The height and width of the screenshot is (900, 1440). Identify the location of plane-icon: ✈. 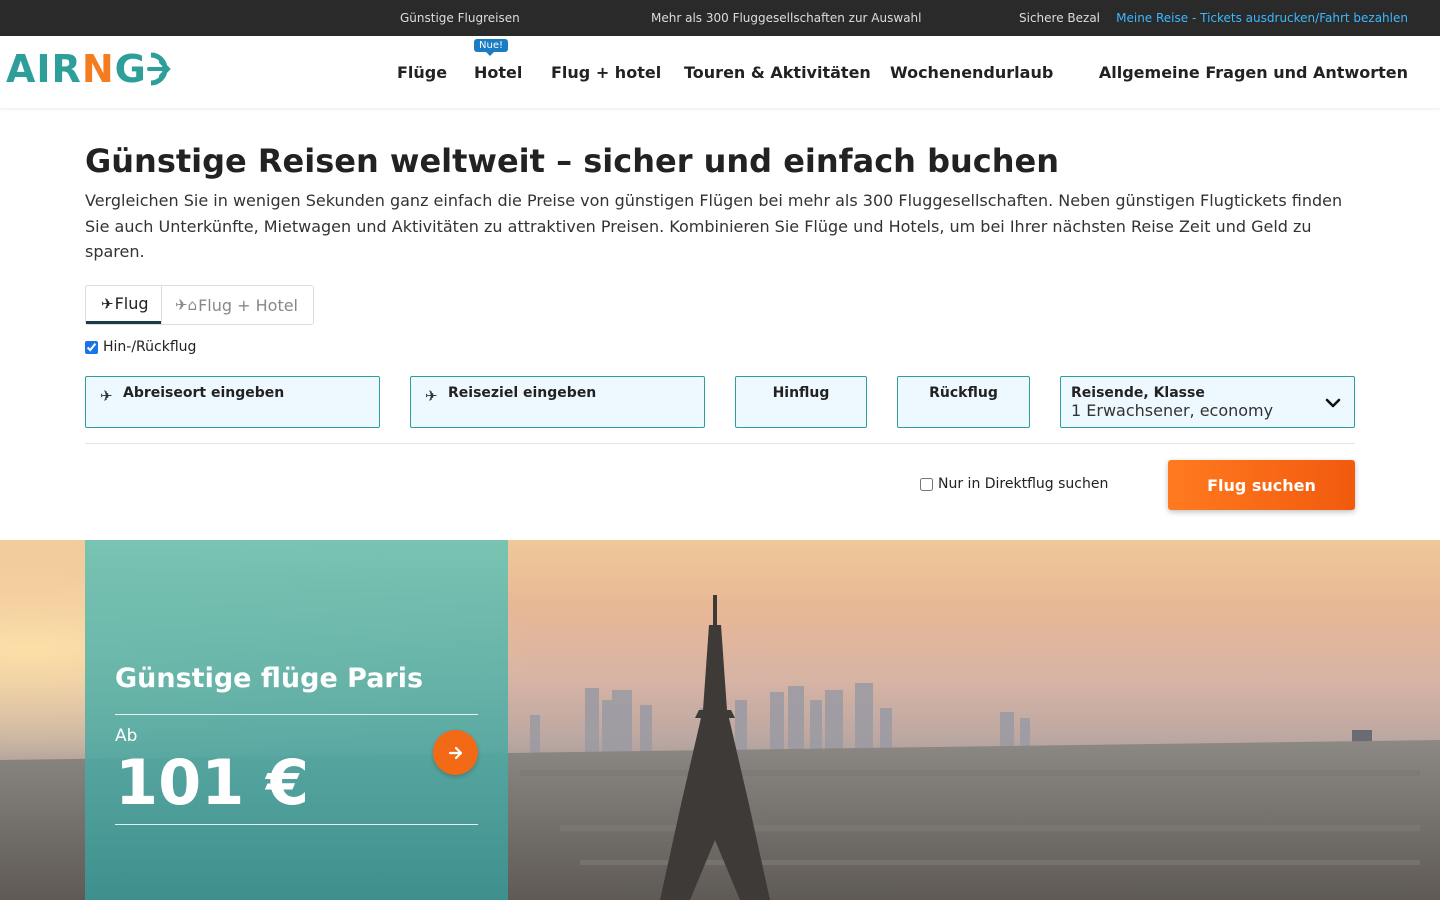
(107, 303).